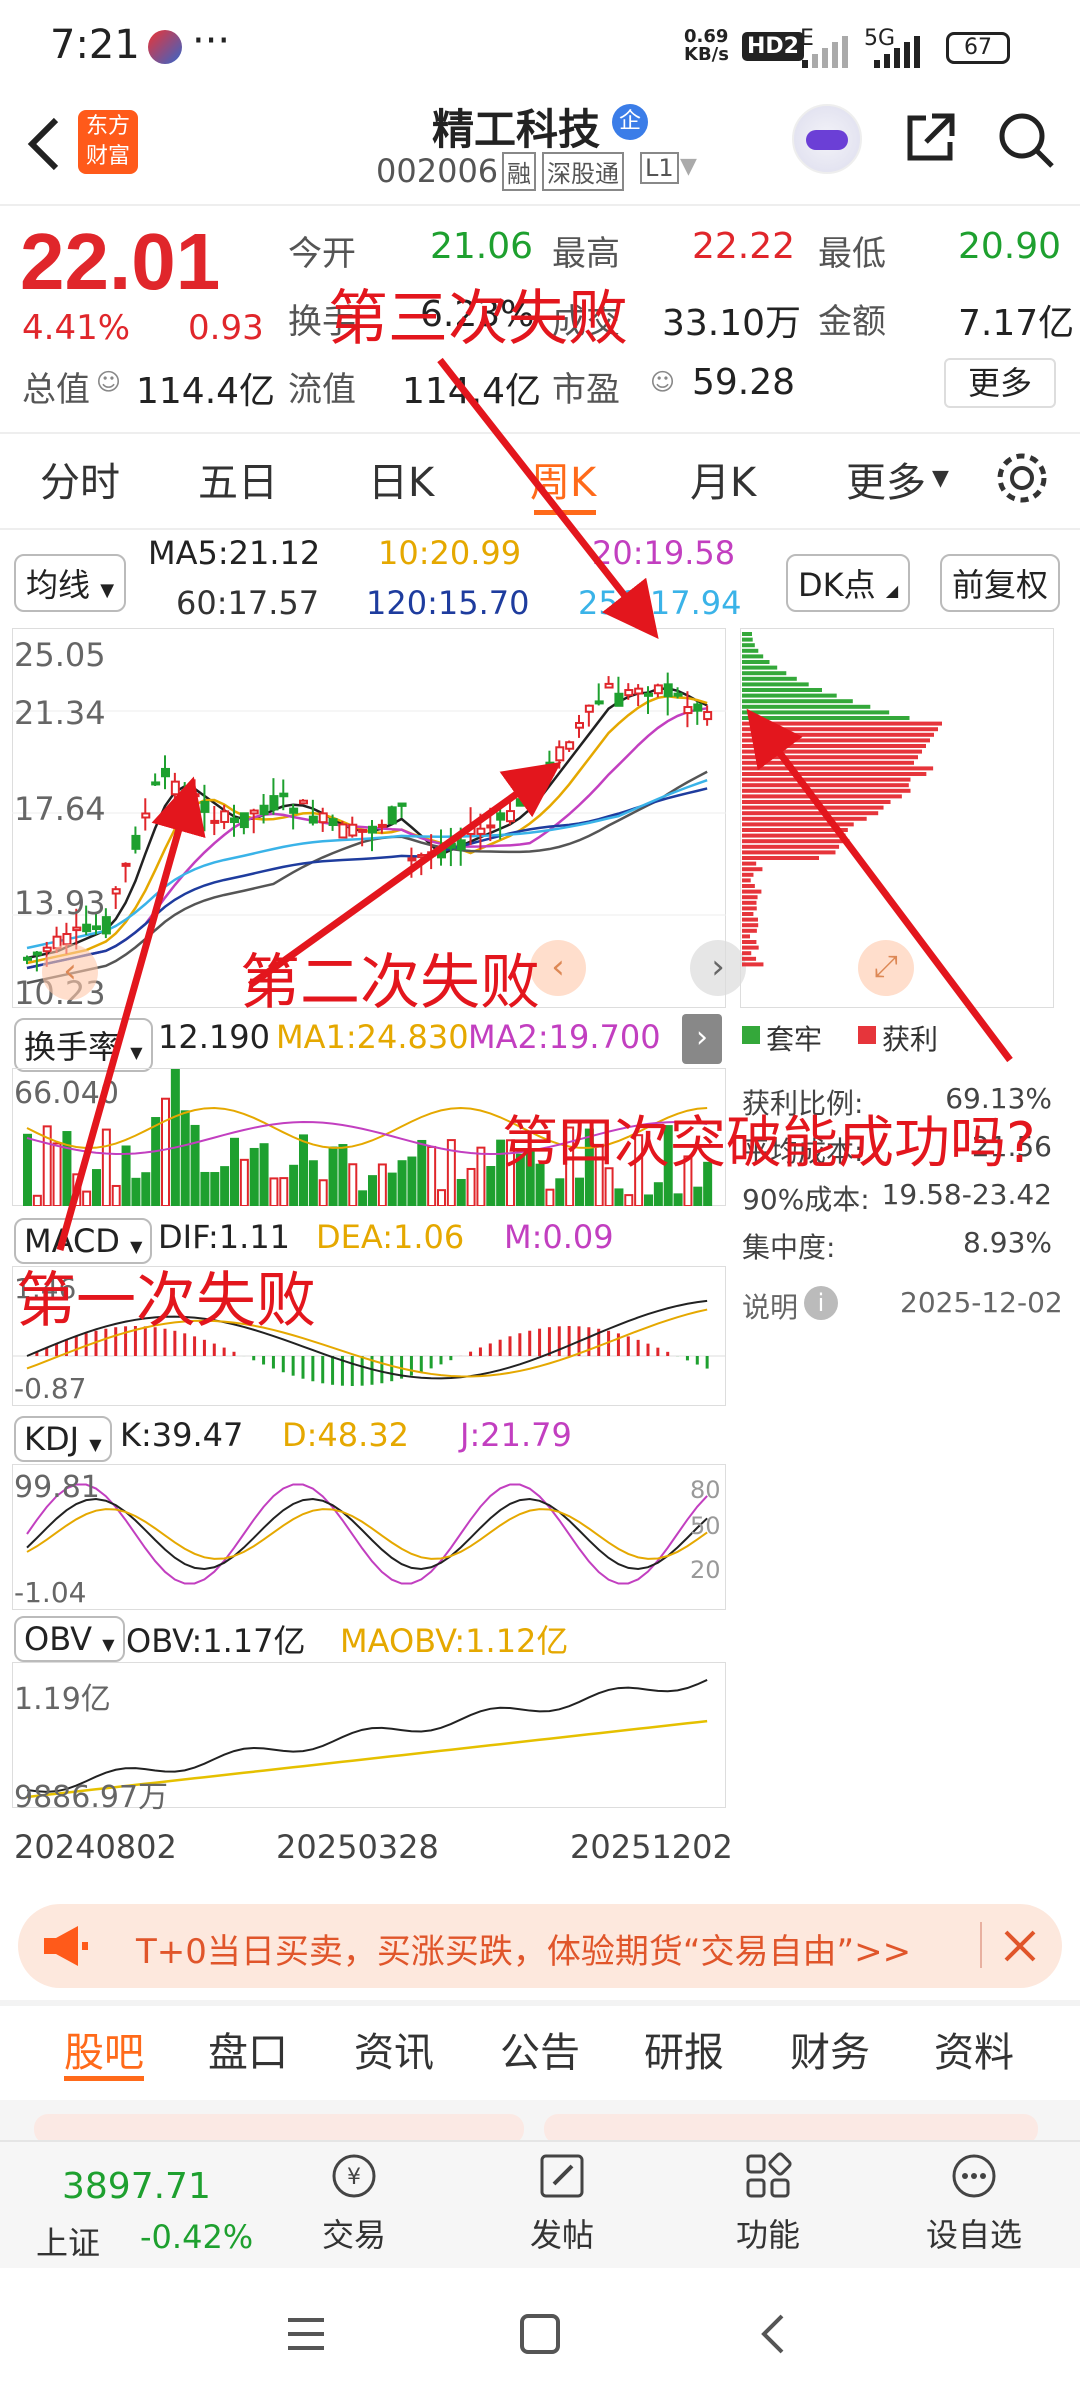  What do you see at coordinates (684, 2049) in the screenshot?
I see `tab-research: 研报` at bounding box center [684, 2049].